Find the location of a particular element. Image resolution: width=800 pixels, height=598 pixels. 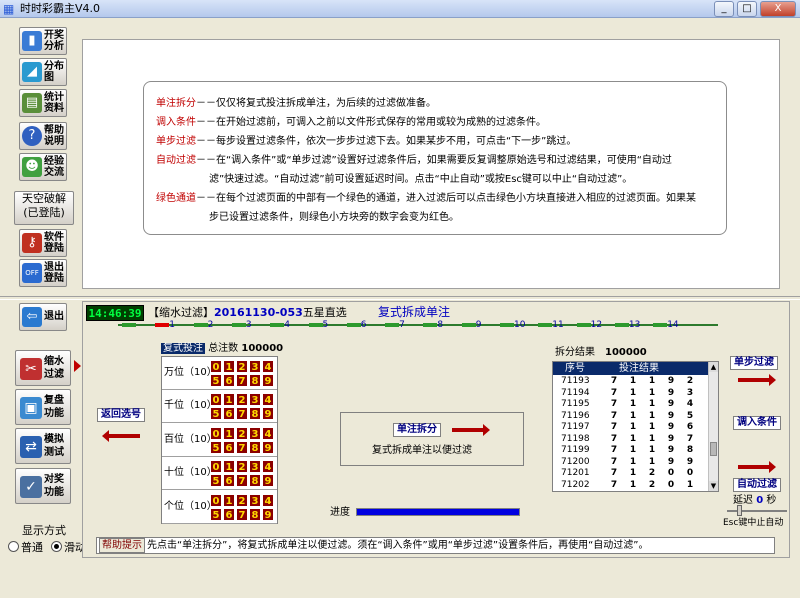

tool-simulate-button: ⇄ 模拟 测试 is located at coordinates (43, 446).